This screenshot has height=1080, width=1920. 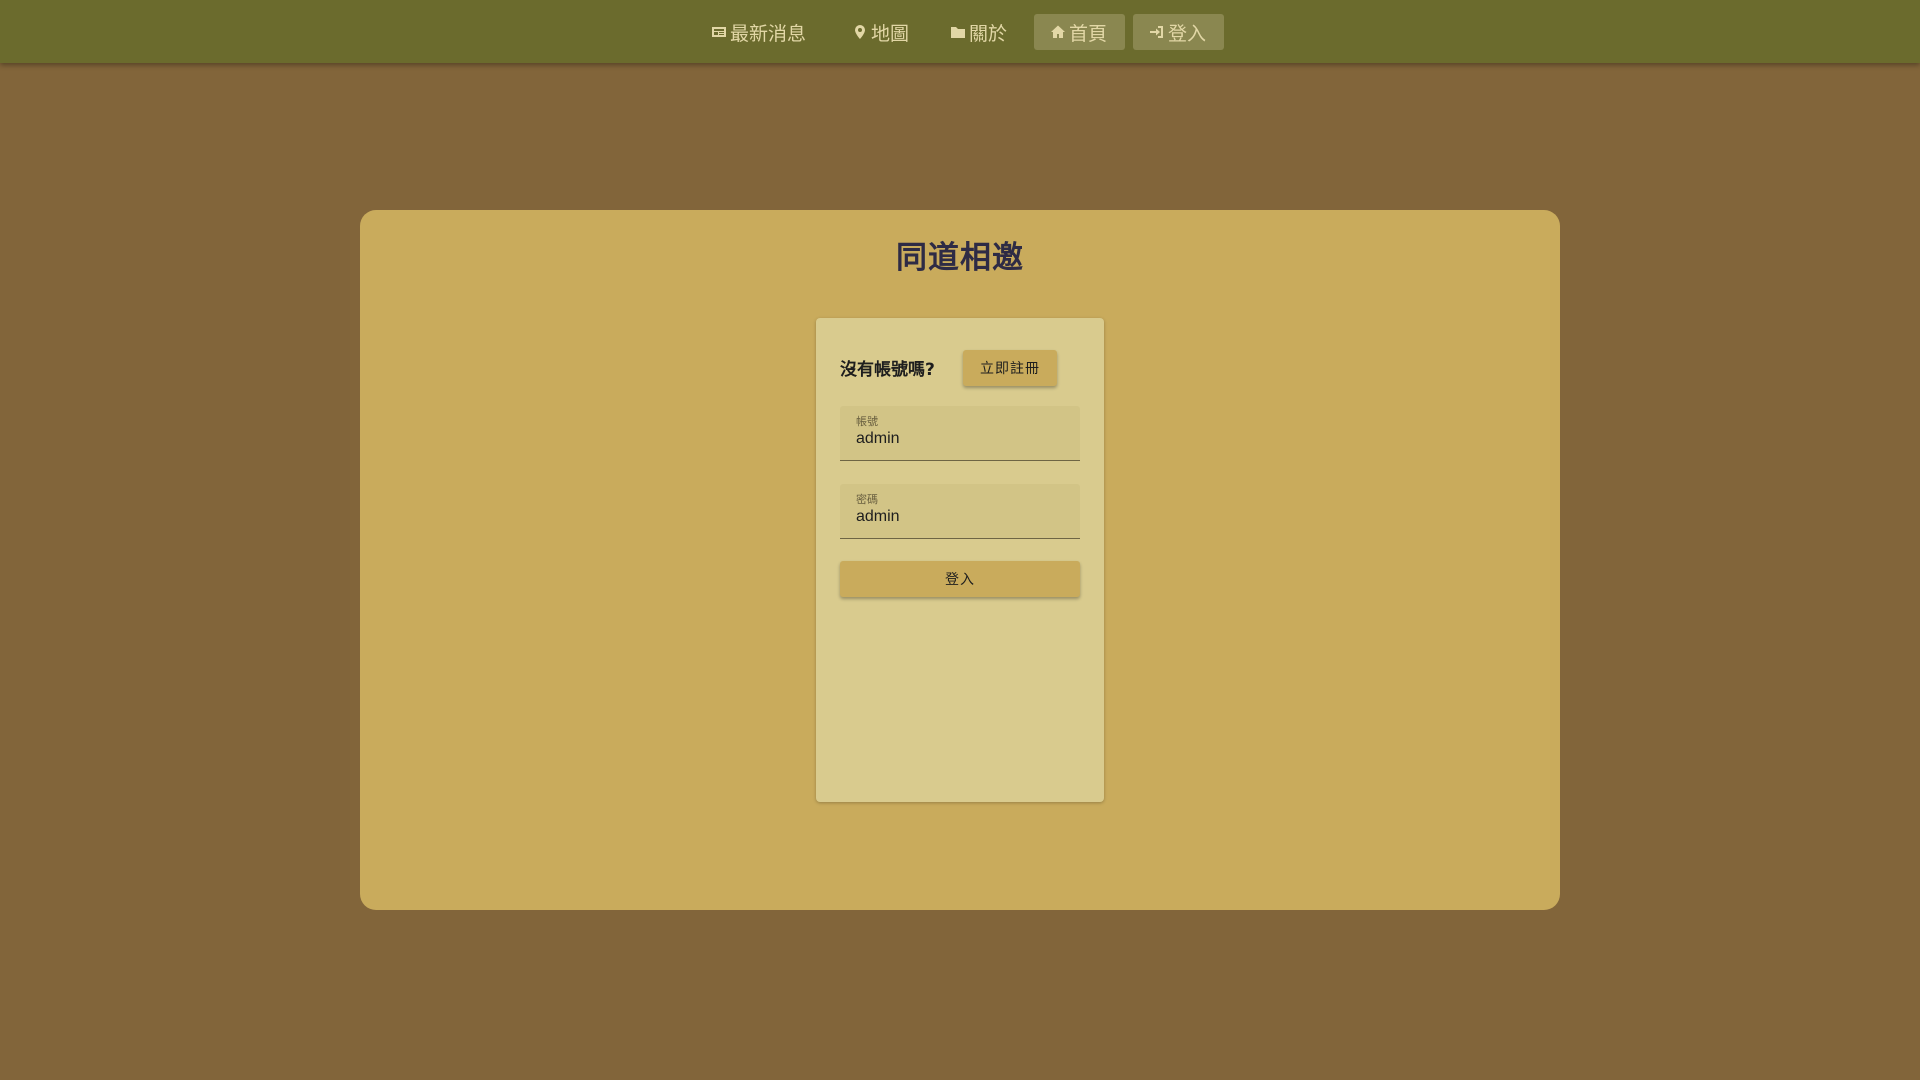 I want to click on map-pin-icon, so click(x=860, y=32).